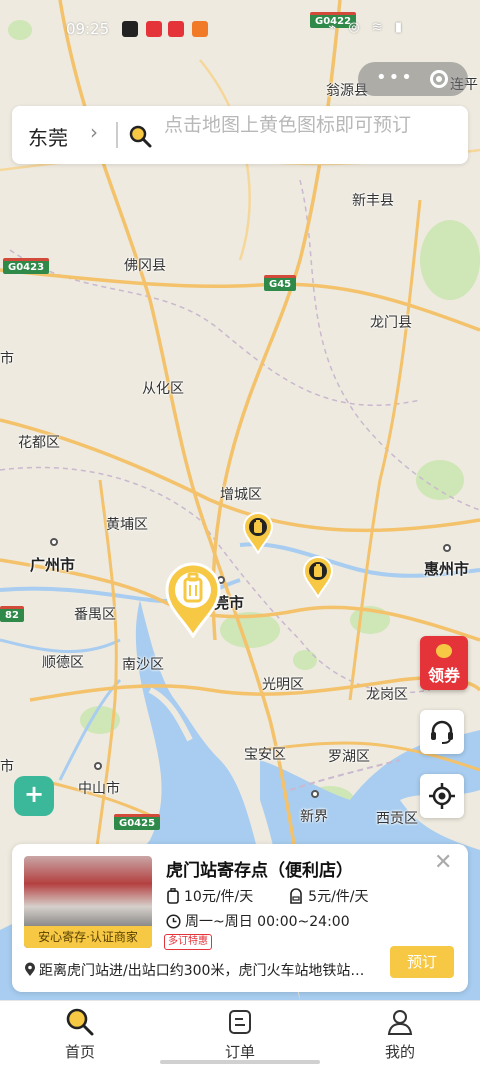 This screenshot has width=480, height=1066. I want to click on label-huizhou: 惠州市, so click(447, 569).